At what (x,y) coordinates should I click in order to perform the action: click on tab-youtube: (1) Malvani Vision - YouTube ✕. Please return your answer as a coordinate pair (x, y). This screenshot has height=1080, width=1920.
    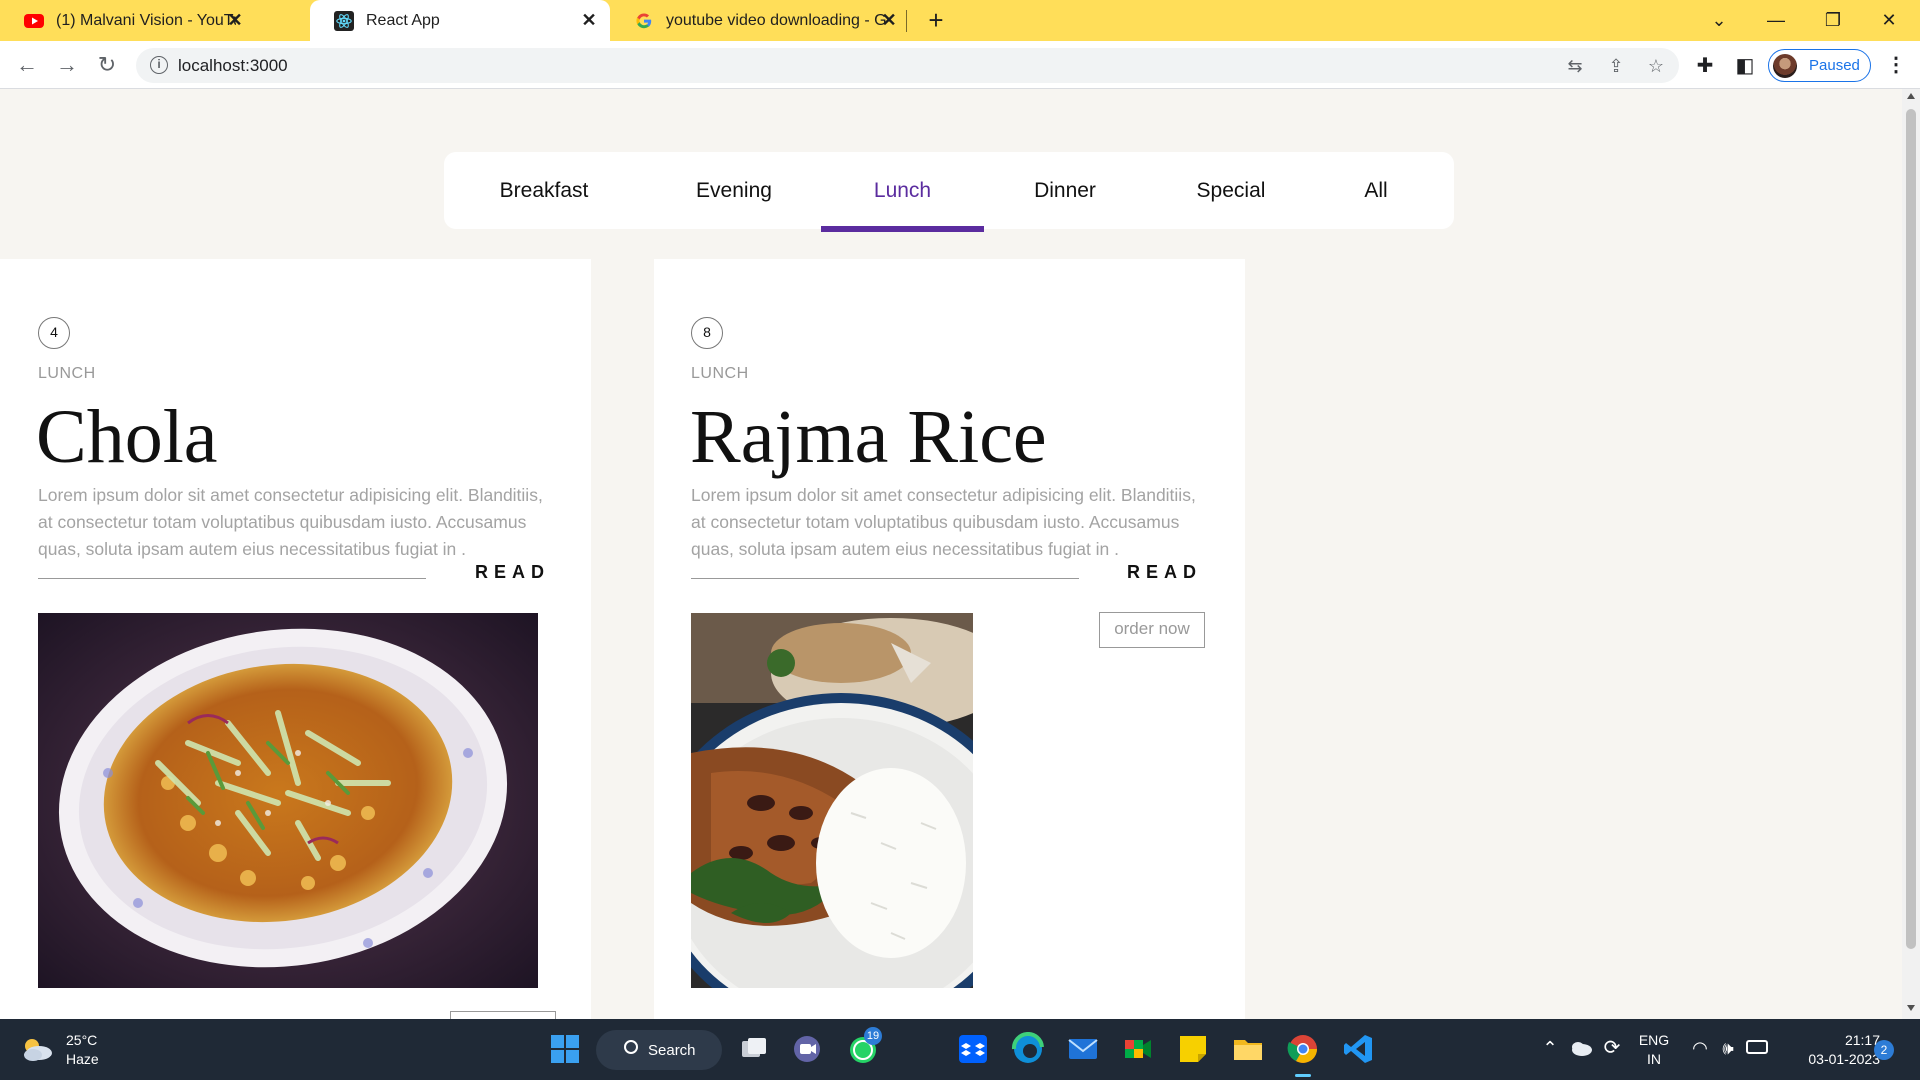
    Looking at the image, I should click on (128, 20).